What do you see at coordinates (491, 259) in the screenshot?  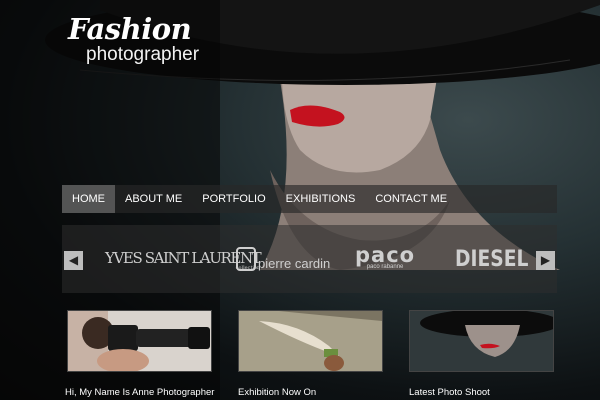 I see `brand-logo-diesel: DIESEL` at bounding box center [491, 259].